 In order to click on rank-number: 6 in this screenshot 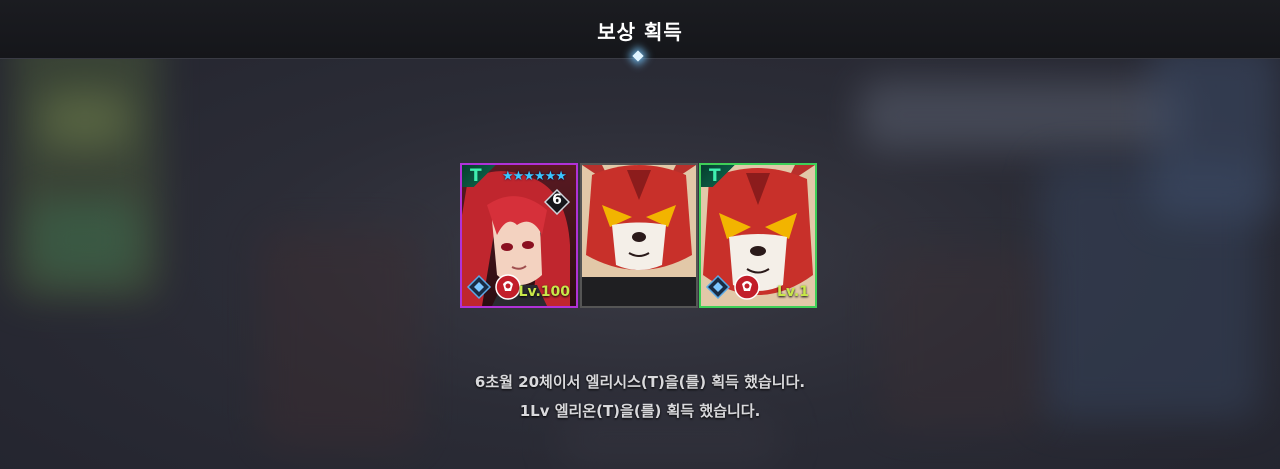, I will do `click(557, 200)`.